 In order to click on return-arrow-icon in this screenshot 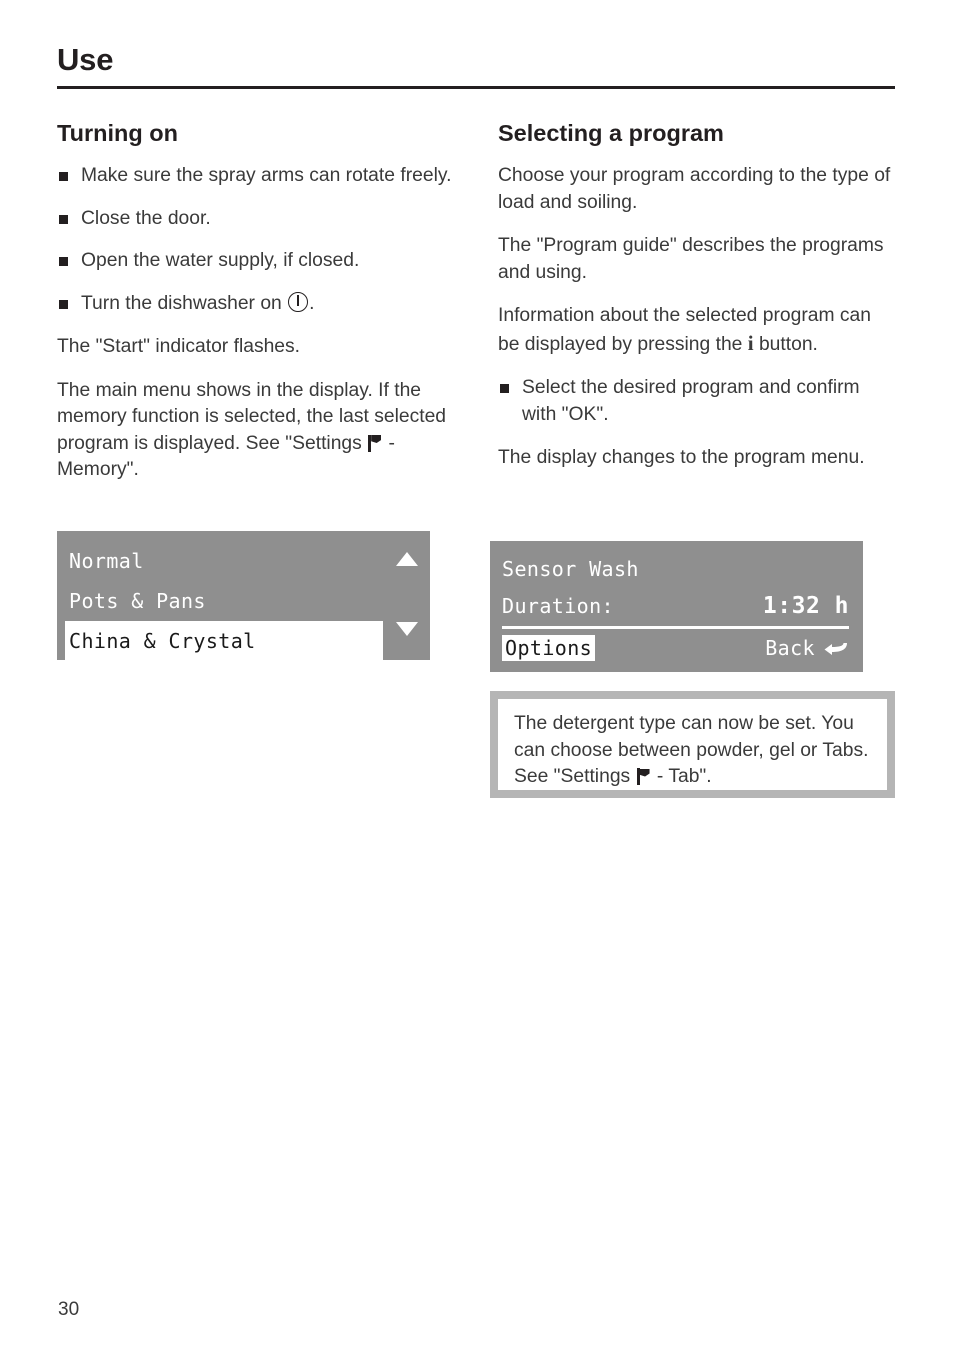, I will do `click(835, 648)`.